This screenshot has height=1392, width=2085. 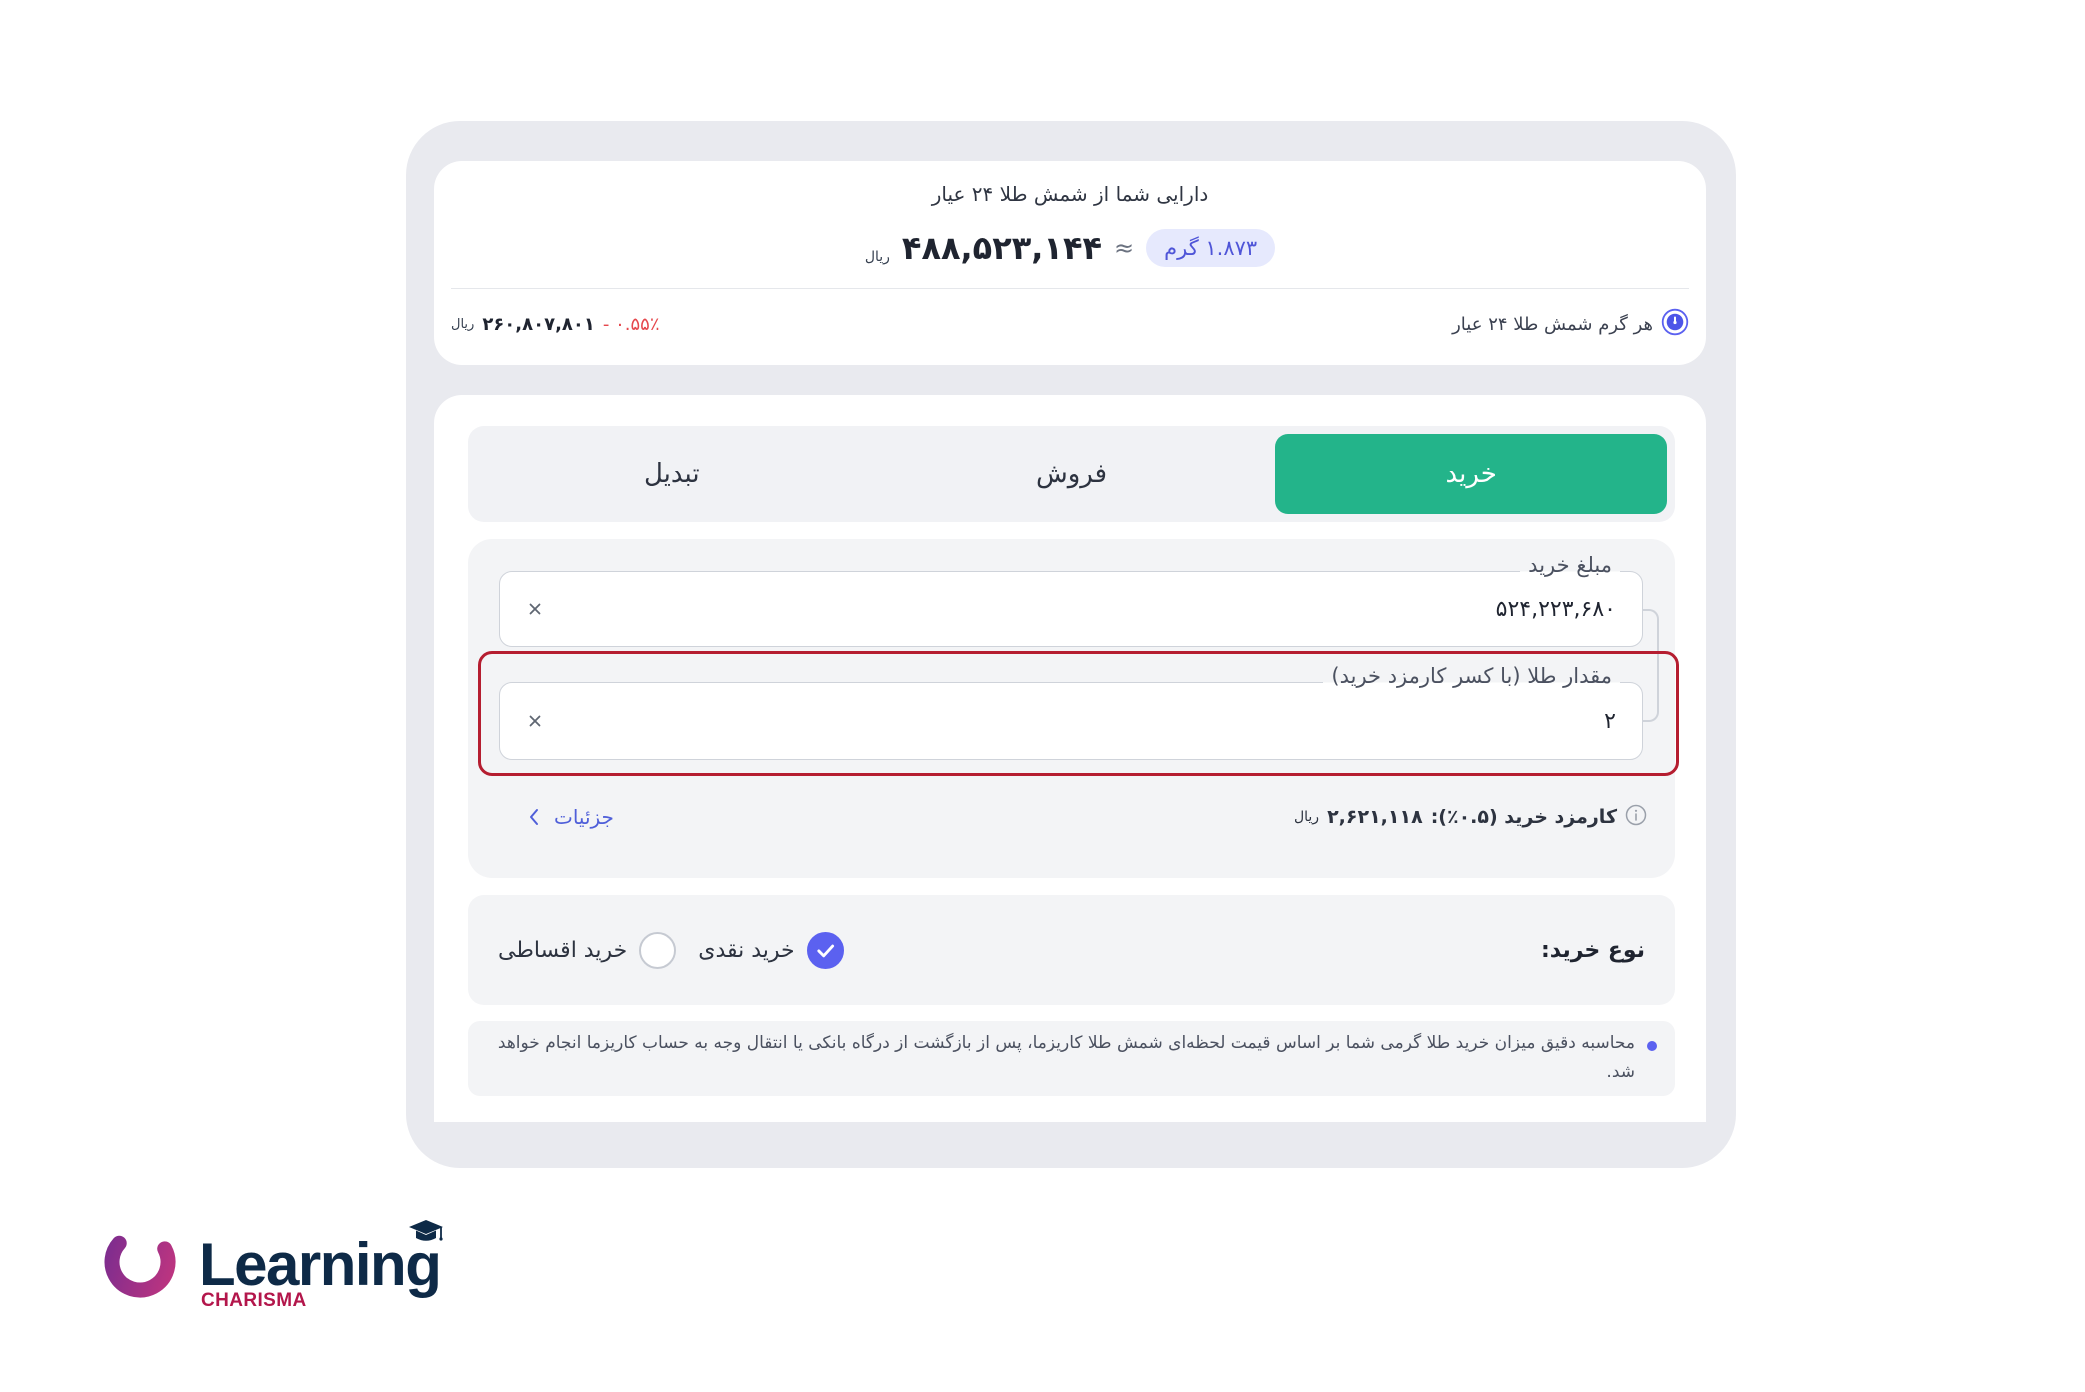 I want to click on purchase-type-box: نوع خرید: خرید نقدی خرید اقساطی, so click(x=1071, y=950).